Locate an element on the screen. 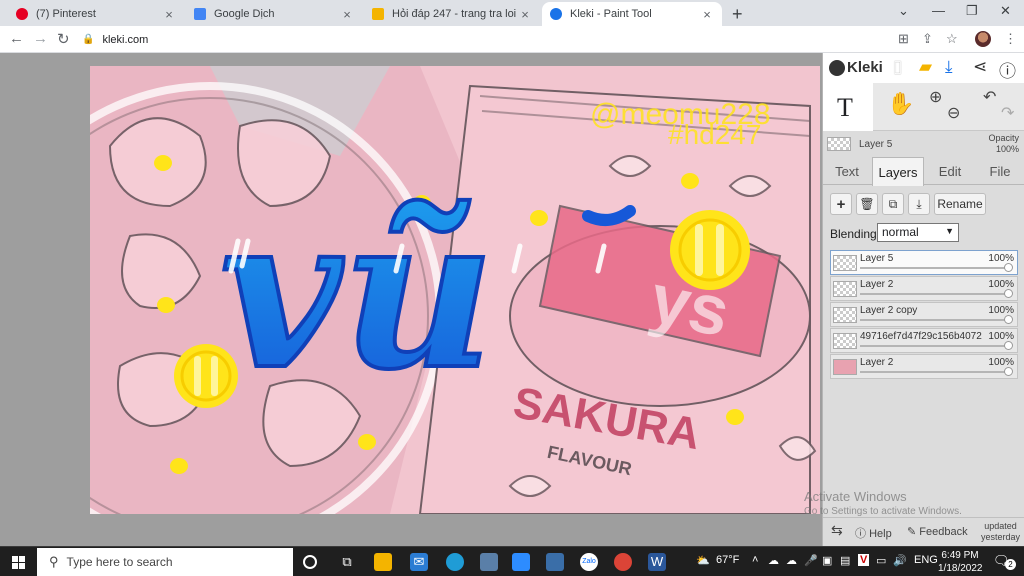  weather-icon: ⛅ is located at coordinates (703, 560).